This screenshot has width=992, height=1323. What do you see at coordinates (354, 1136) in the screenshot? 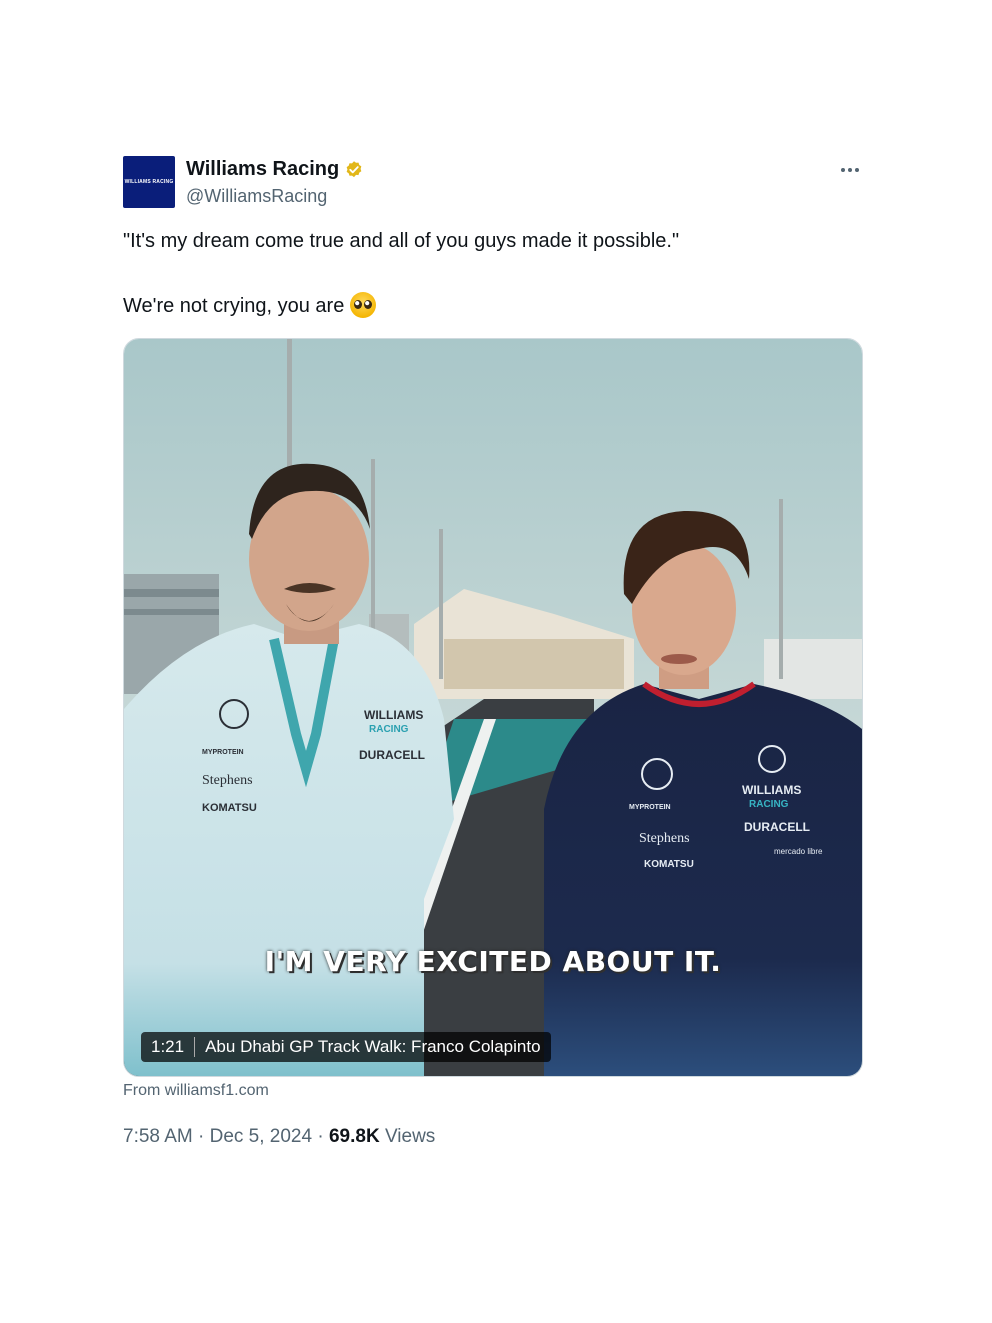
I see `views-count: 69.8K` at bounding box center [354, 1136].